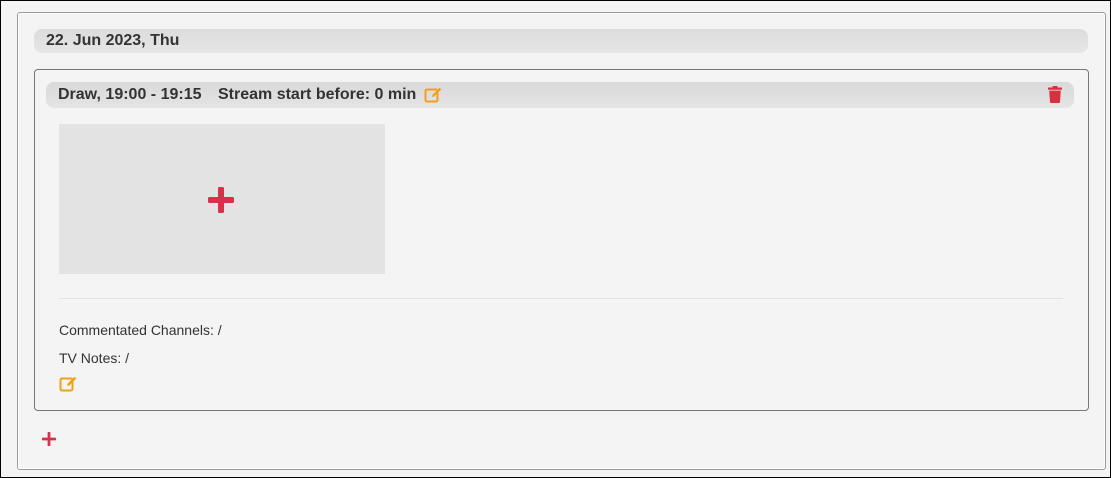 The height and width of the screenshot is (478, 1111). What do you see at coordinates (561, 41) in the screenshot?
I see `day-date-header: 22. Jun 2023, Thu` at bounding box center [561, 41].